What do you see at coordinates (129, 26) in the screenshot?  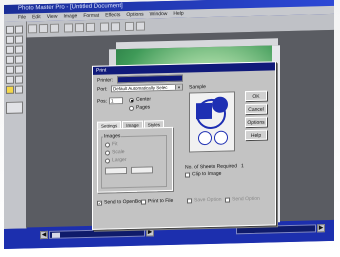 I see `zoom-icon` at bounding box center [129, 26].